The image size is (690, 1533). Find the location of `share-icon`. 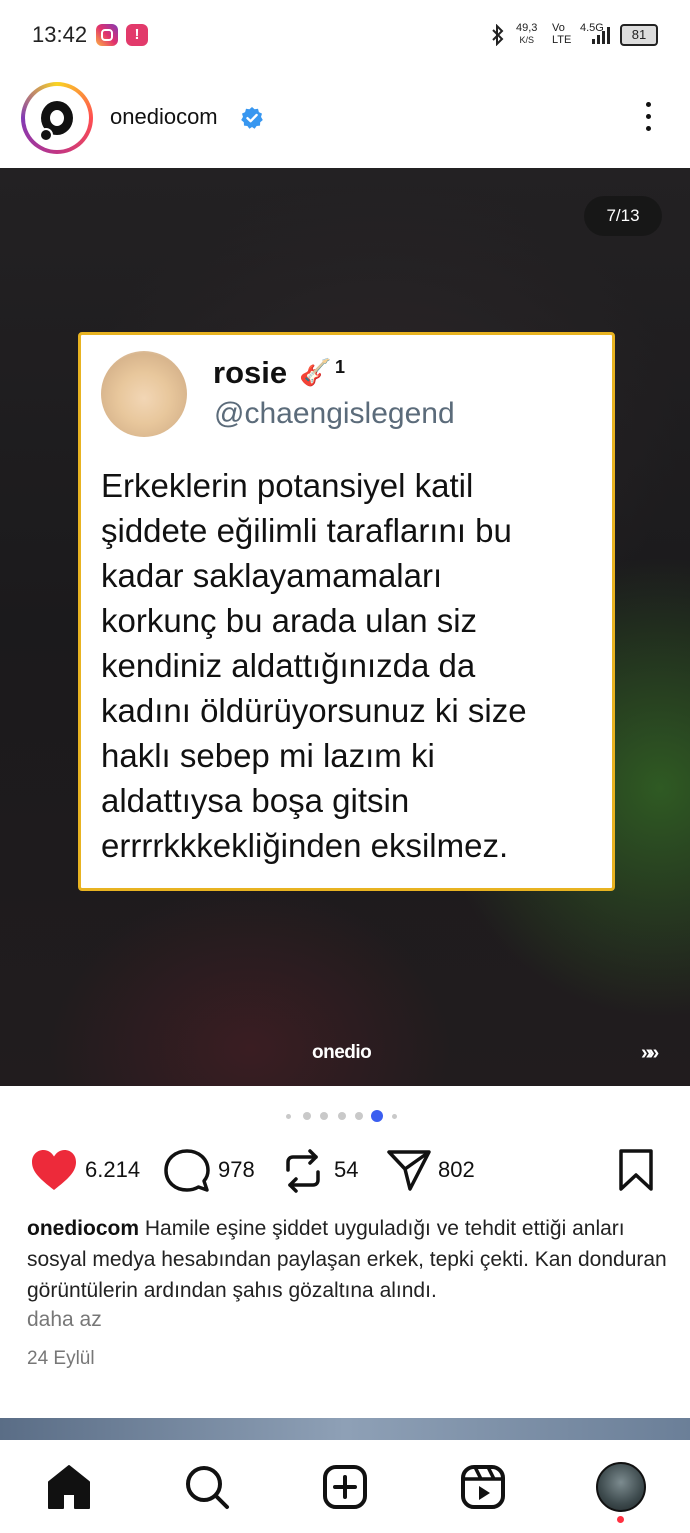

share-icon is located at coordinates (409, 1171).